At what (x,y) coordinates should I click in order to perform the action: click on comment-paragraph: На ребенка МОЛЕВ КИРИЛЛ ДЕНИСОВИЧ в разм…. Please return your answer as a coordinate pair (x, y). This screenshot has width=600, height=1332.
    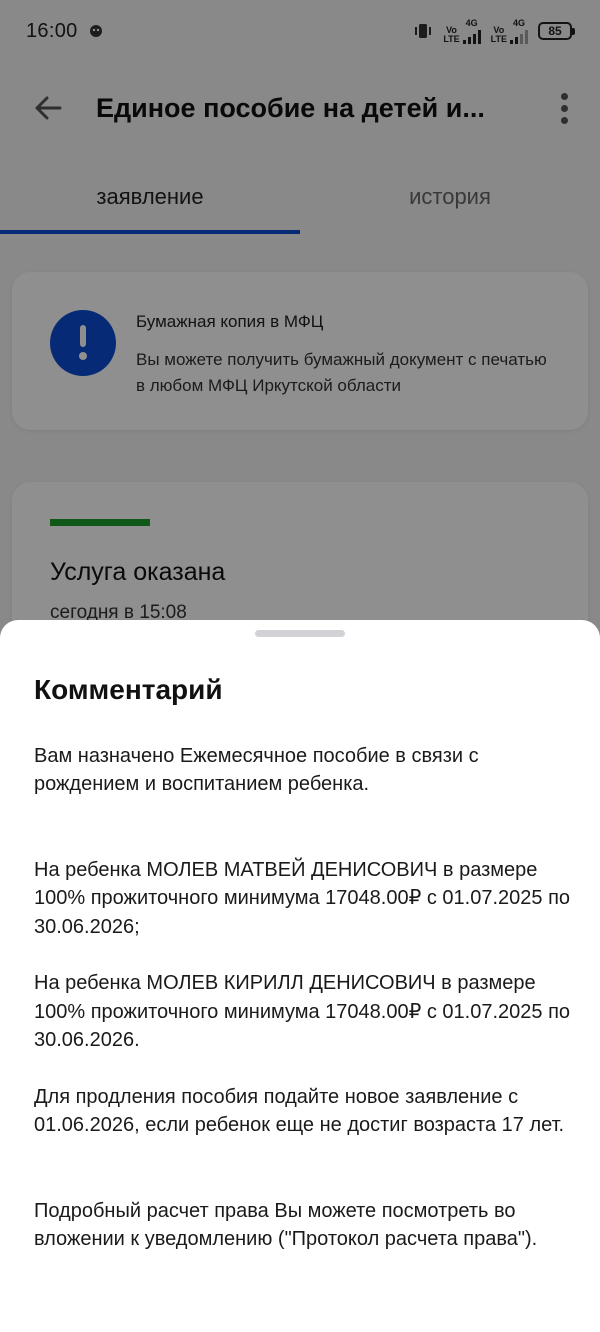
    Looking at the image, I should click on (302, 1012).